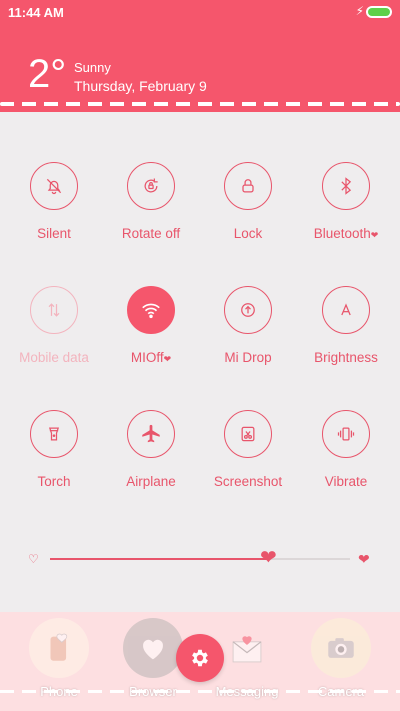 The image size is (400, 711). I want to click on heart-filled-icon: ❤, so click(364, 559).